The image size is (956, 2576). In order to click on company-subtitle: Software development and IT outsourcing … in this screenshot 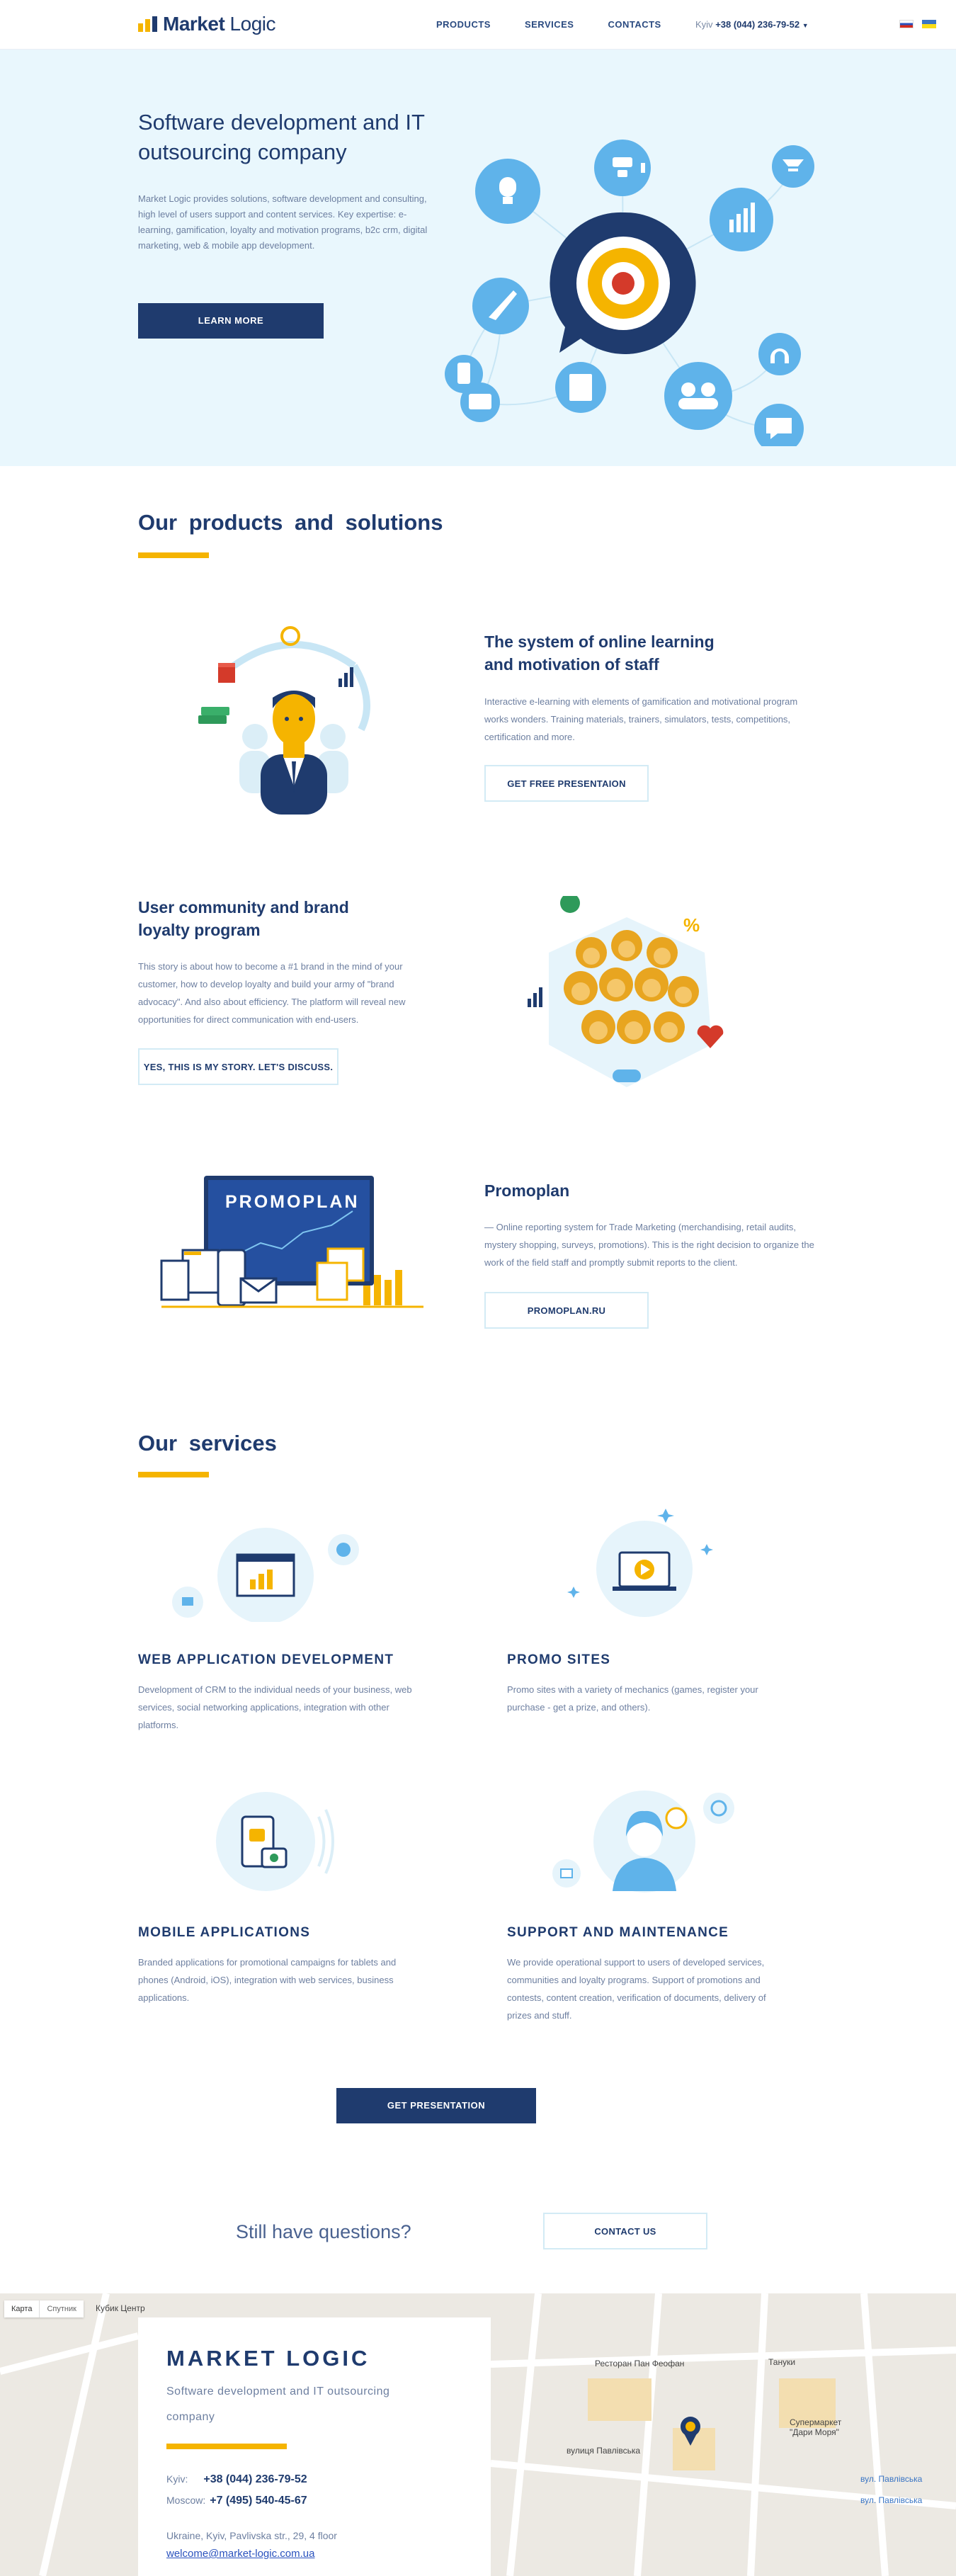, I will do `click(278, 2404)`.